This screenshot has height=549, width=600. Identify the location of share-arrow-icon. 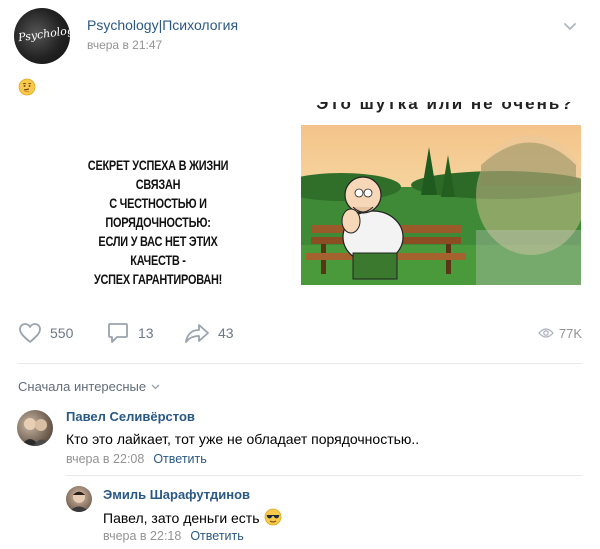
(197, 333).